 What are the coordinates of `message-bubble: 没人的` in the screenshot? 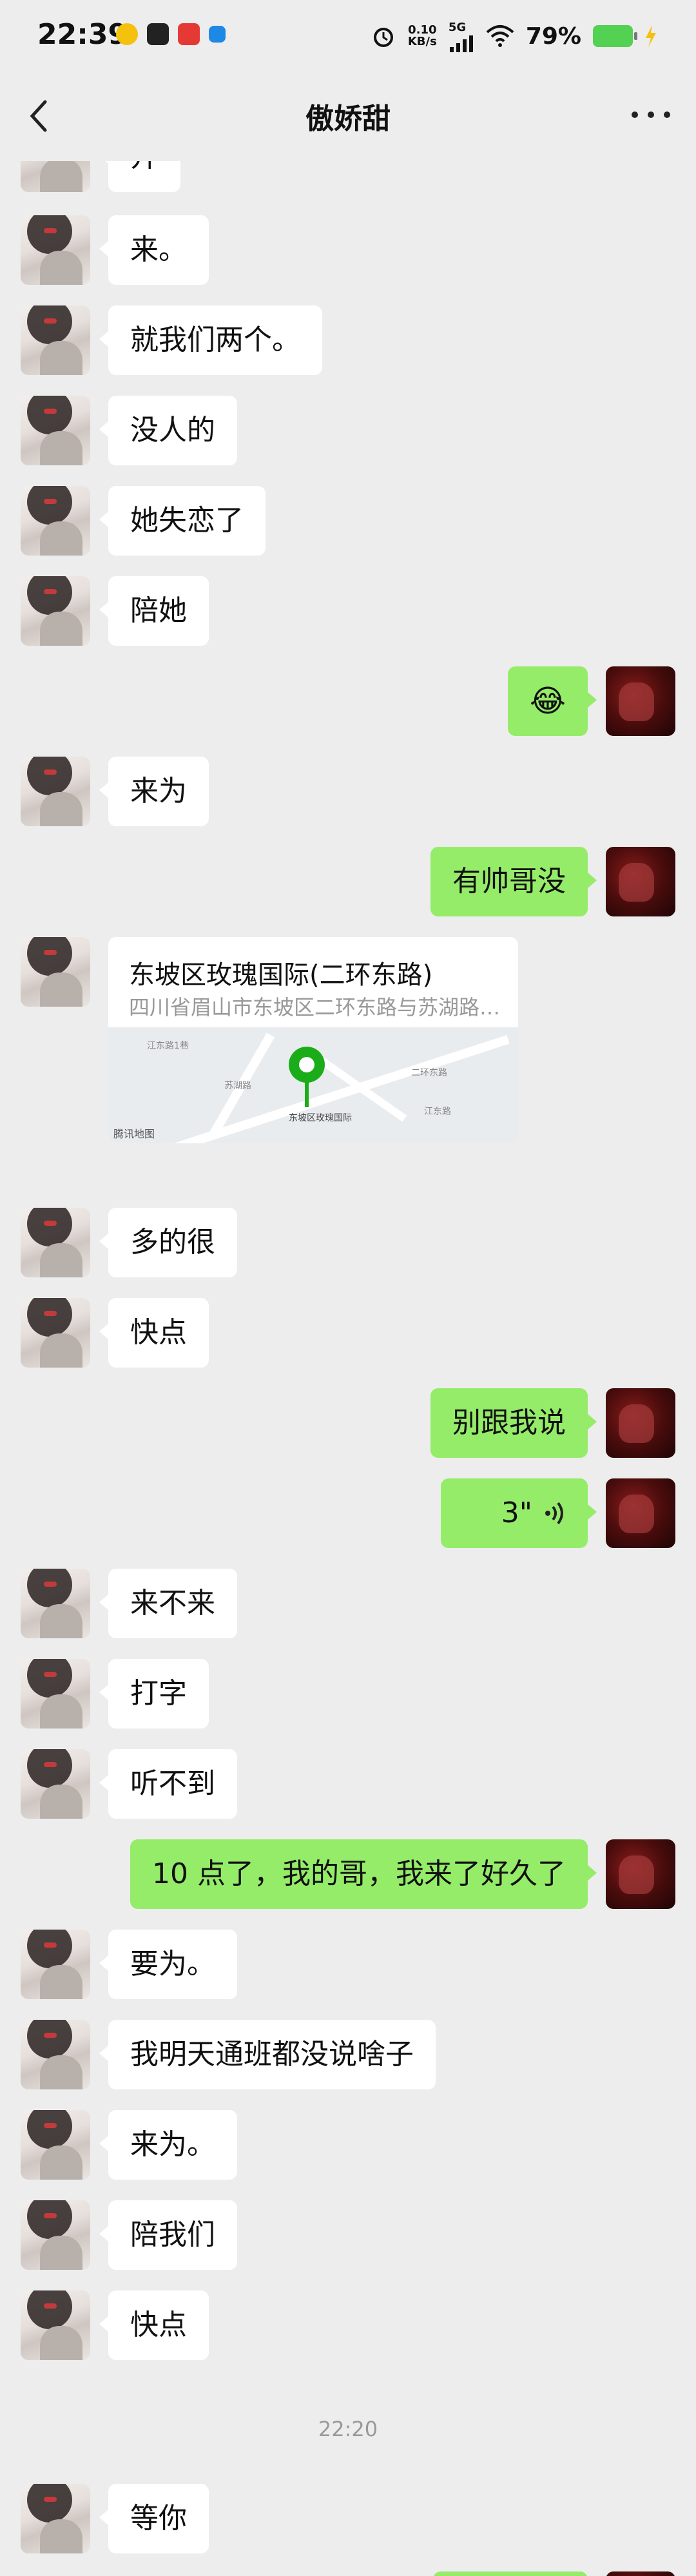 It's located at (168, 430).